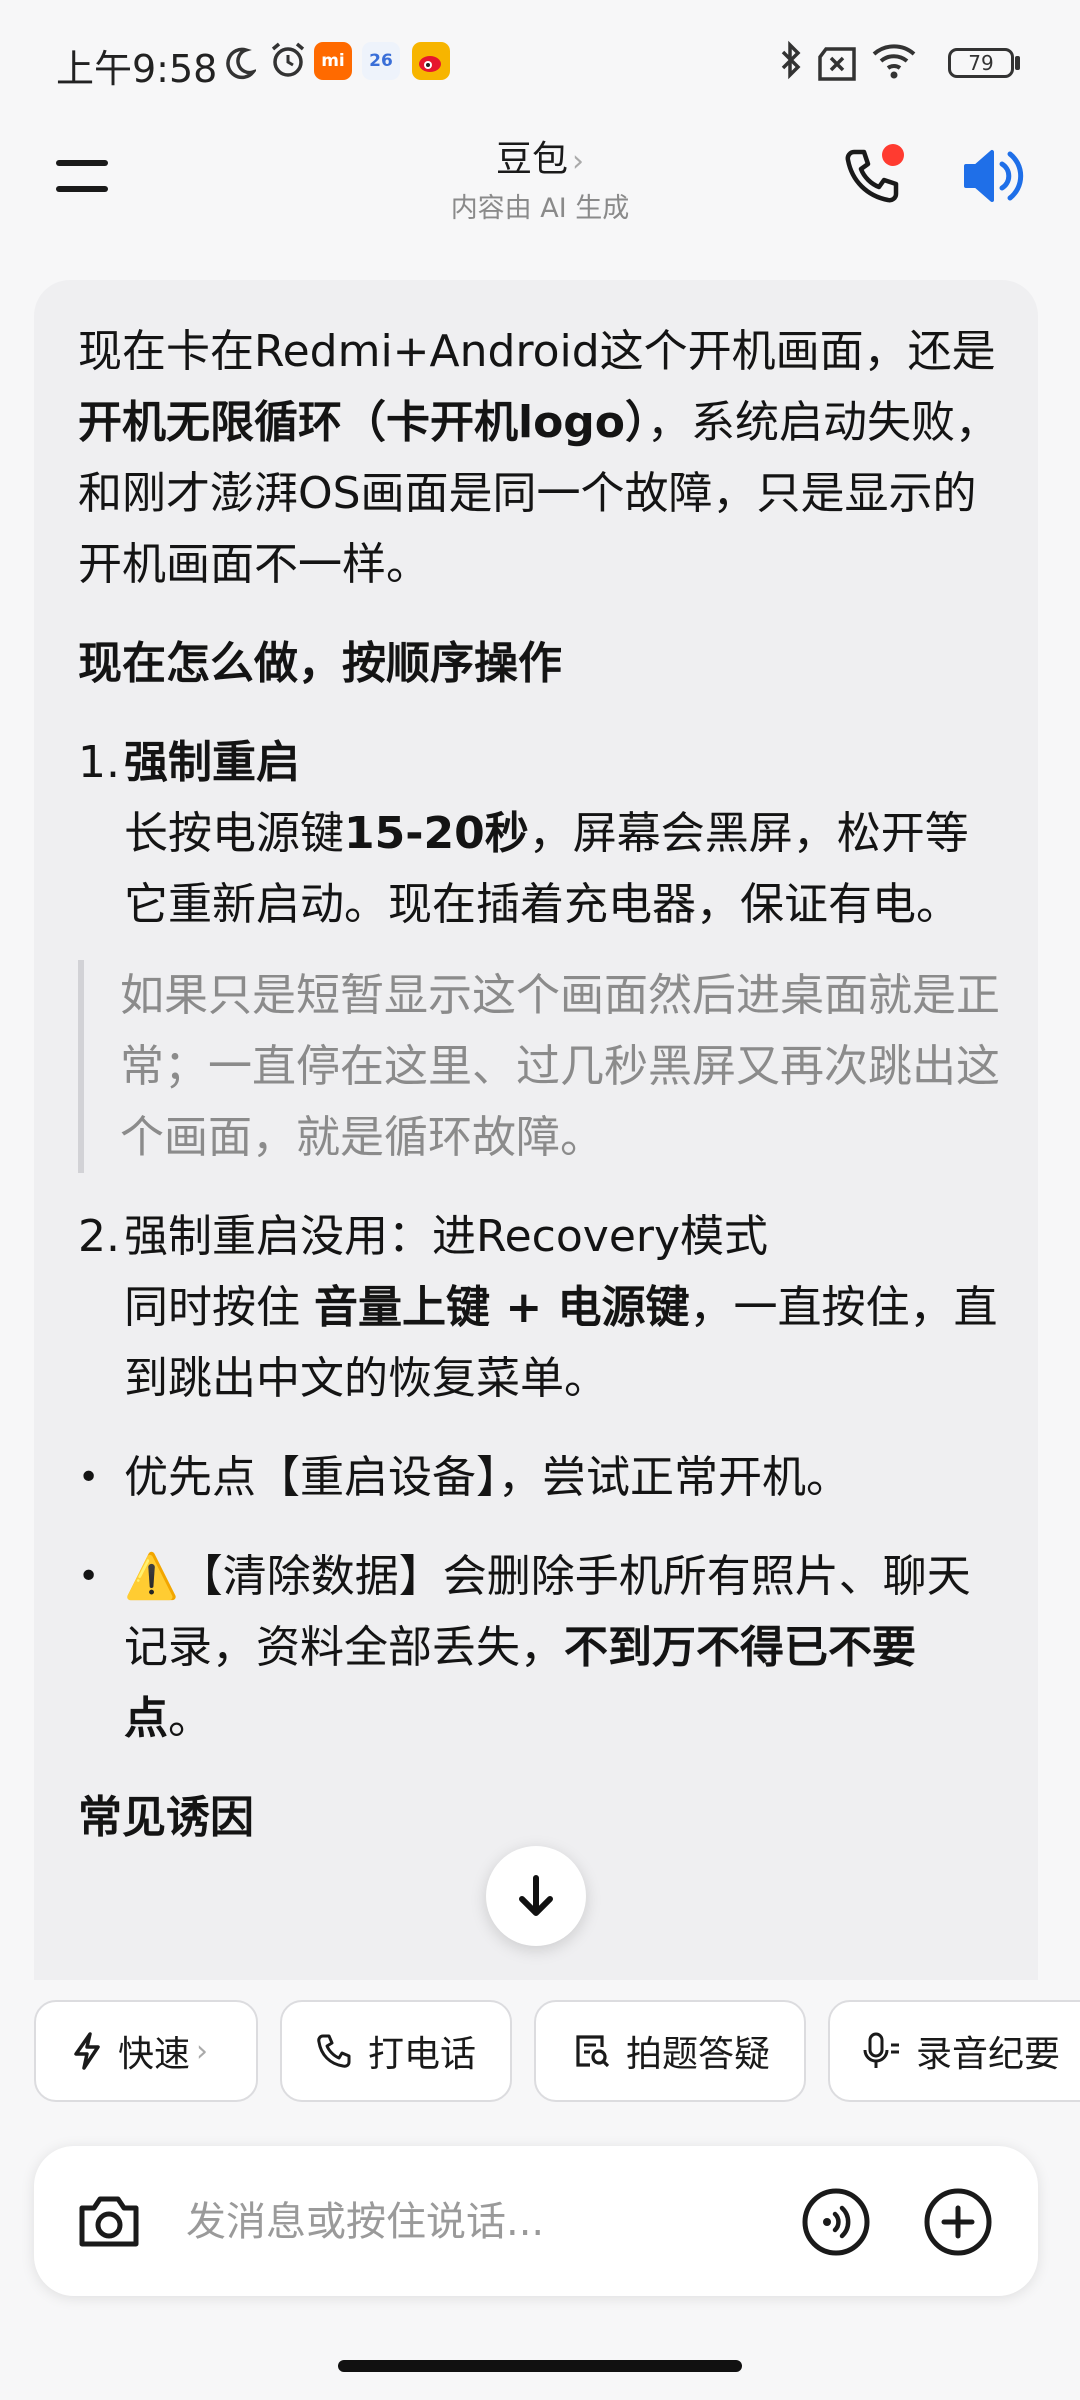 The height and width of the screenshot is (2400, 1080). What do you see at coordinates (593, 2051) in the screenshot?
I see `doc-search-icon` at bounding box center [593, 2051].